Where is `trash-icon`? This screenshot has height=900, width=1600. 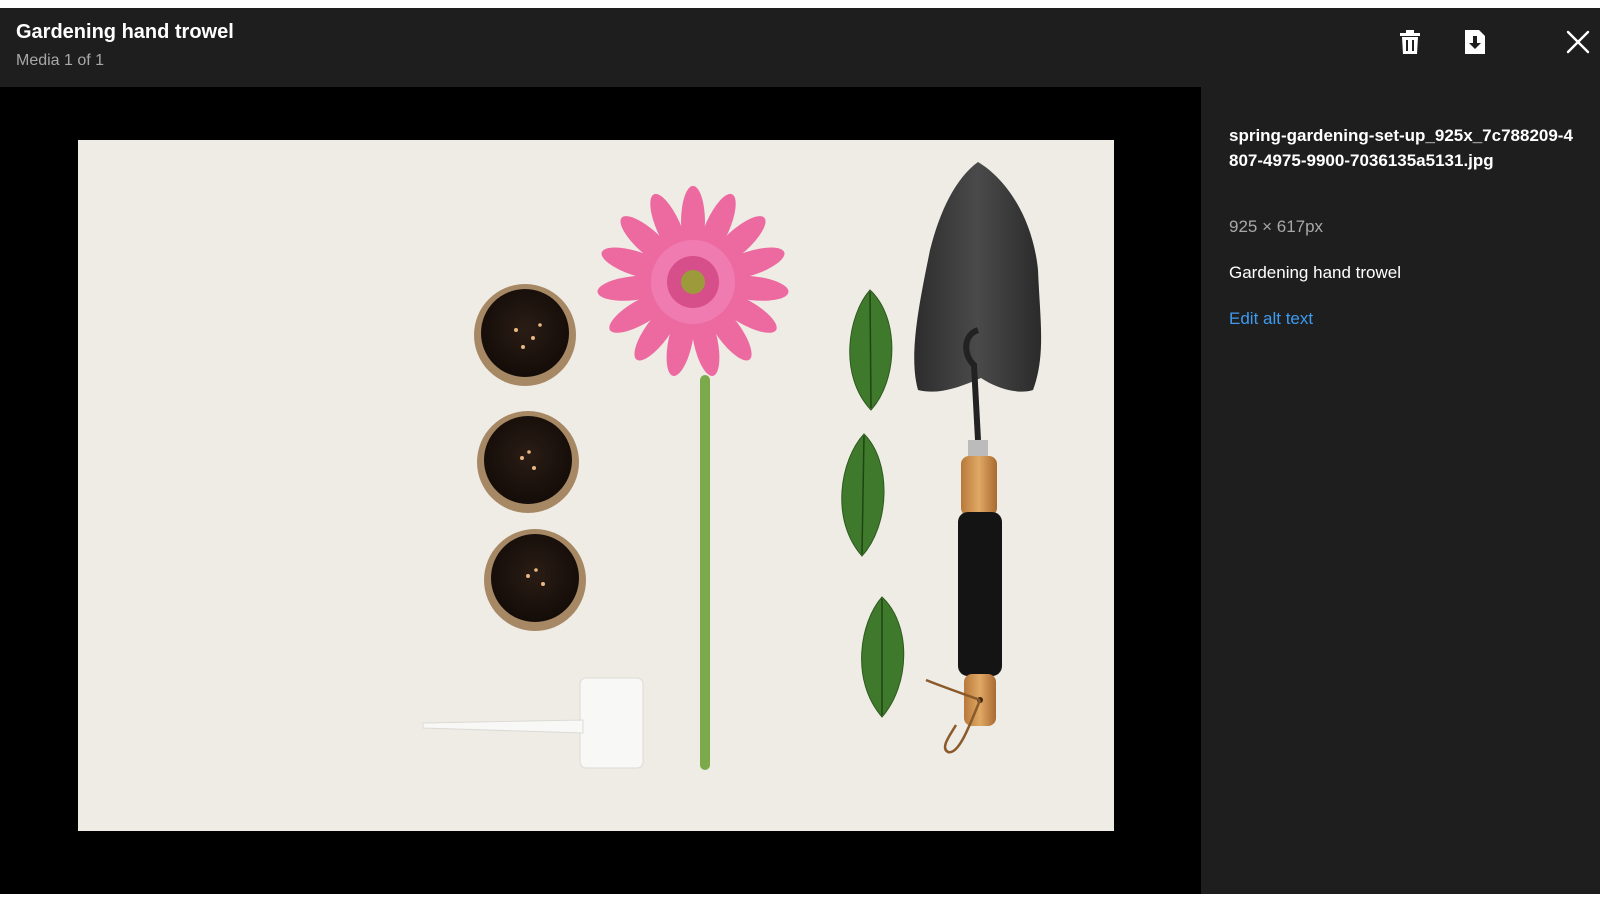
trash-icon is located at coordinates (1410, 44).